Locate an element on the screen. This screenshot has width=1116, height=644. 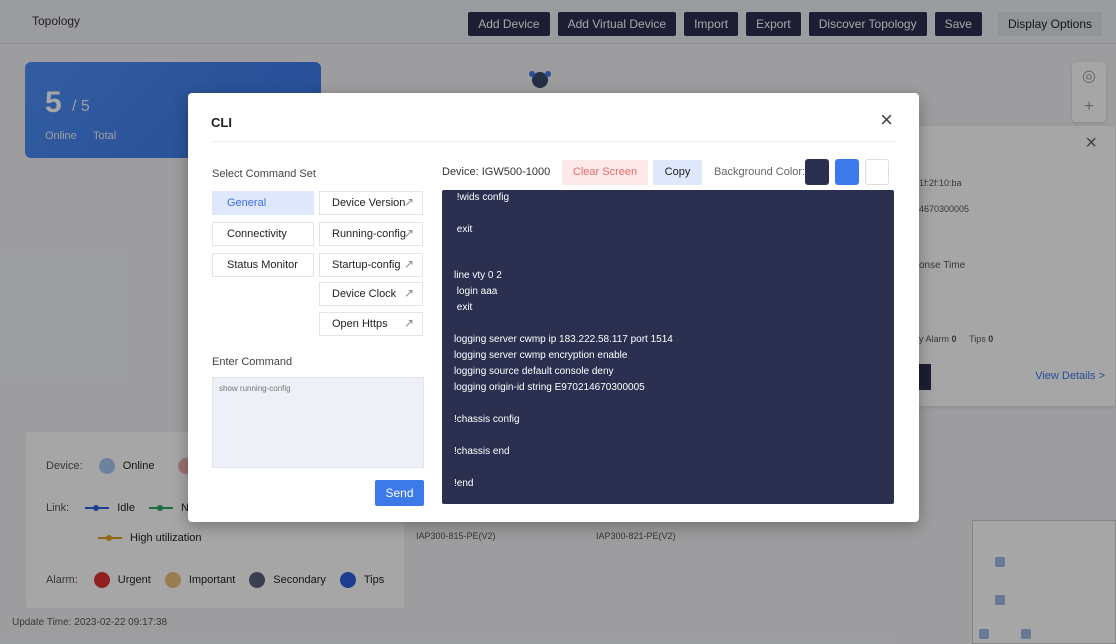
send-button: Send is located at coordinates (399, 493).